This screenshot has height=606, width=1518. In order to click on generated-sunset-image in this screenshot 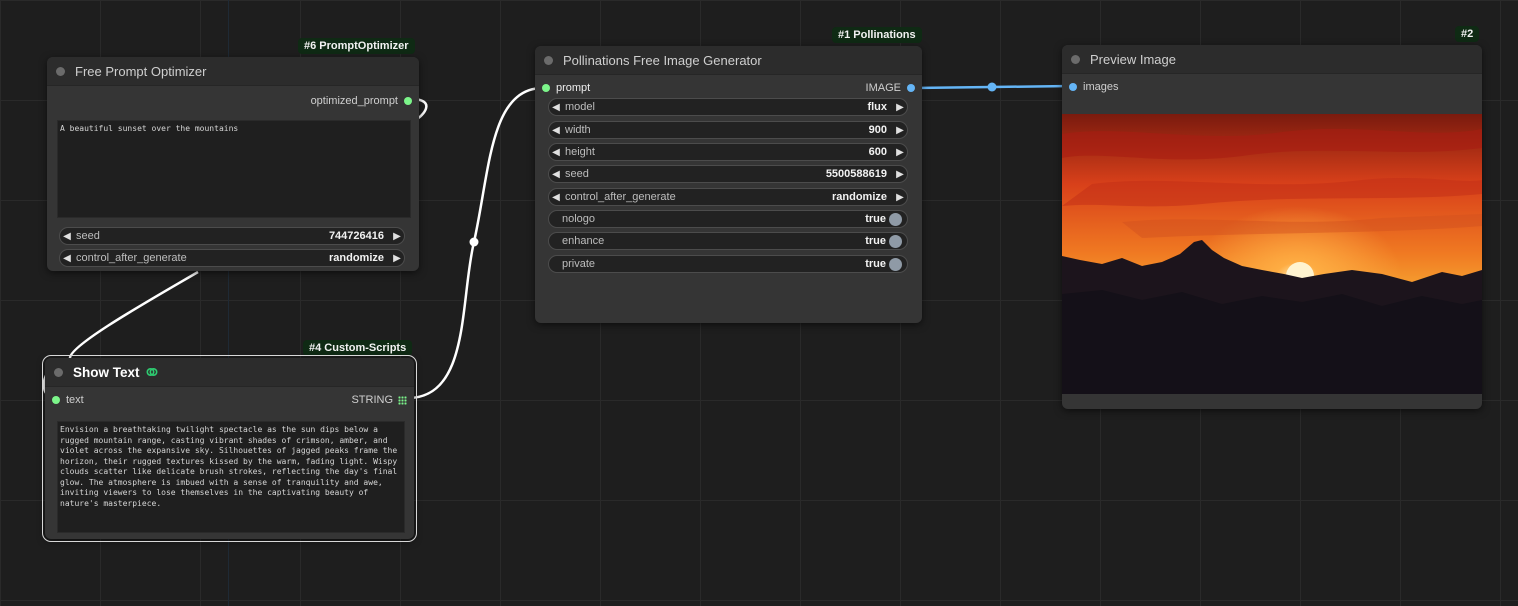, I will do `click(1272, 254)`.